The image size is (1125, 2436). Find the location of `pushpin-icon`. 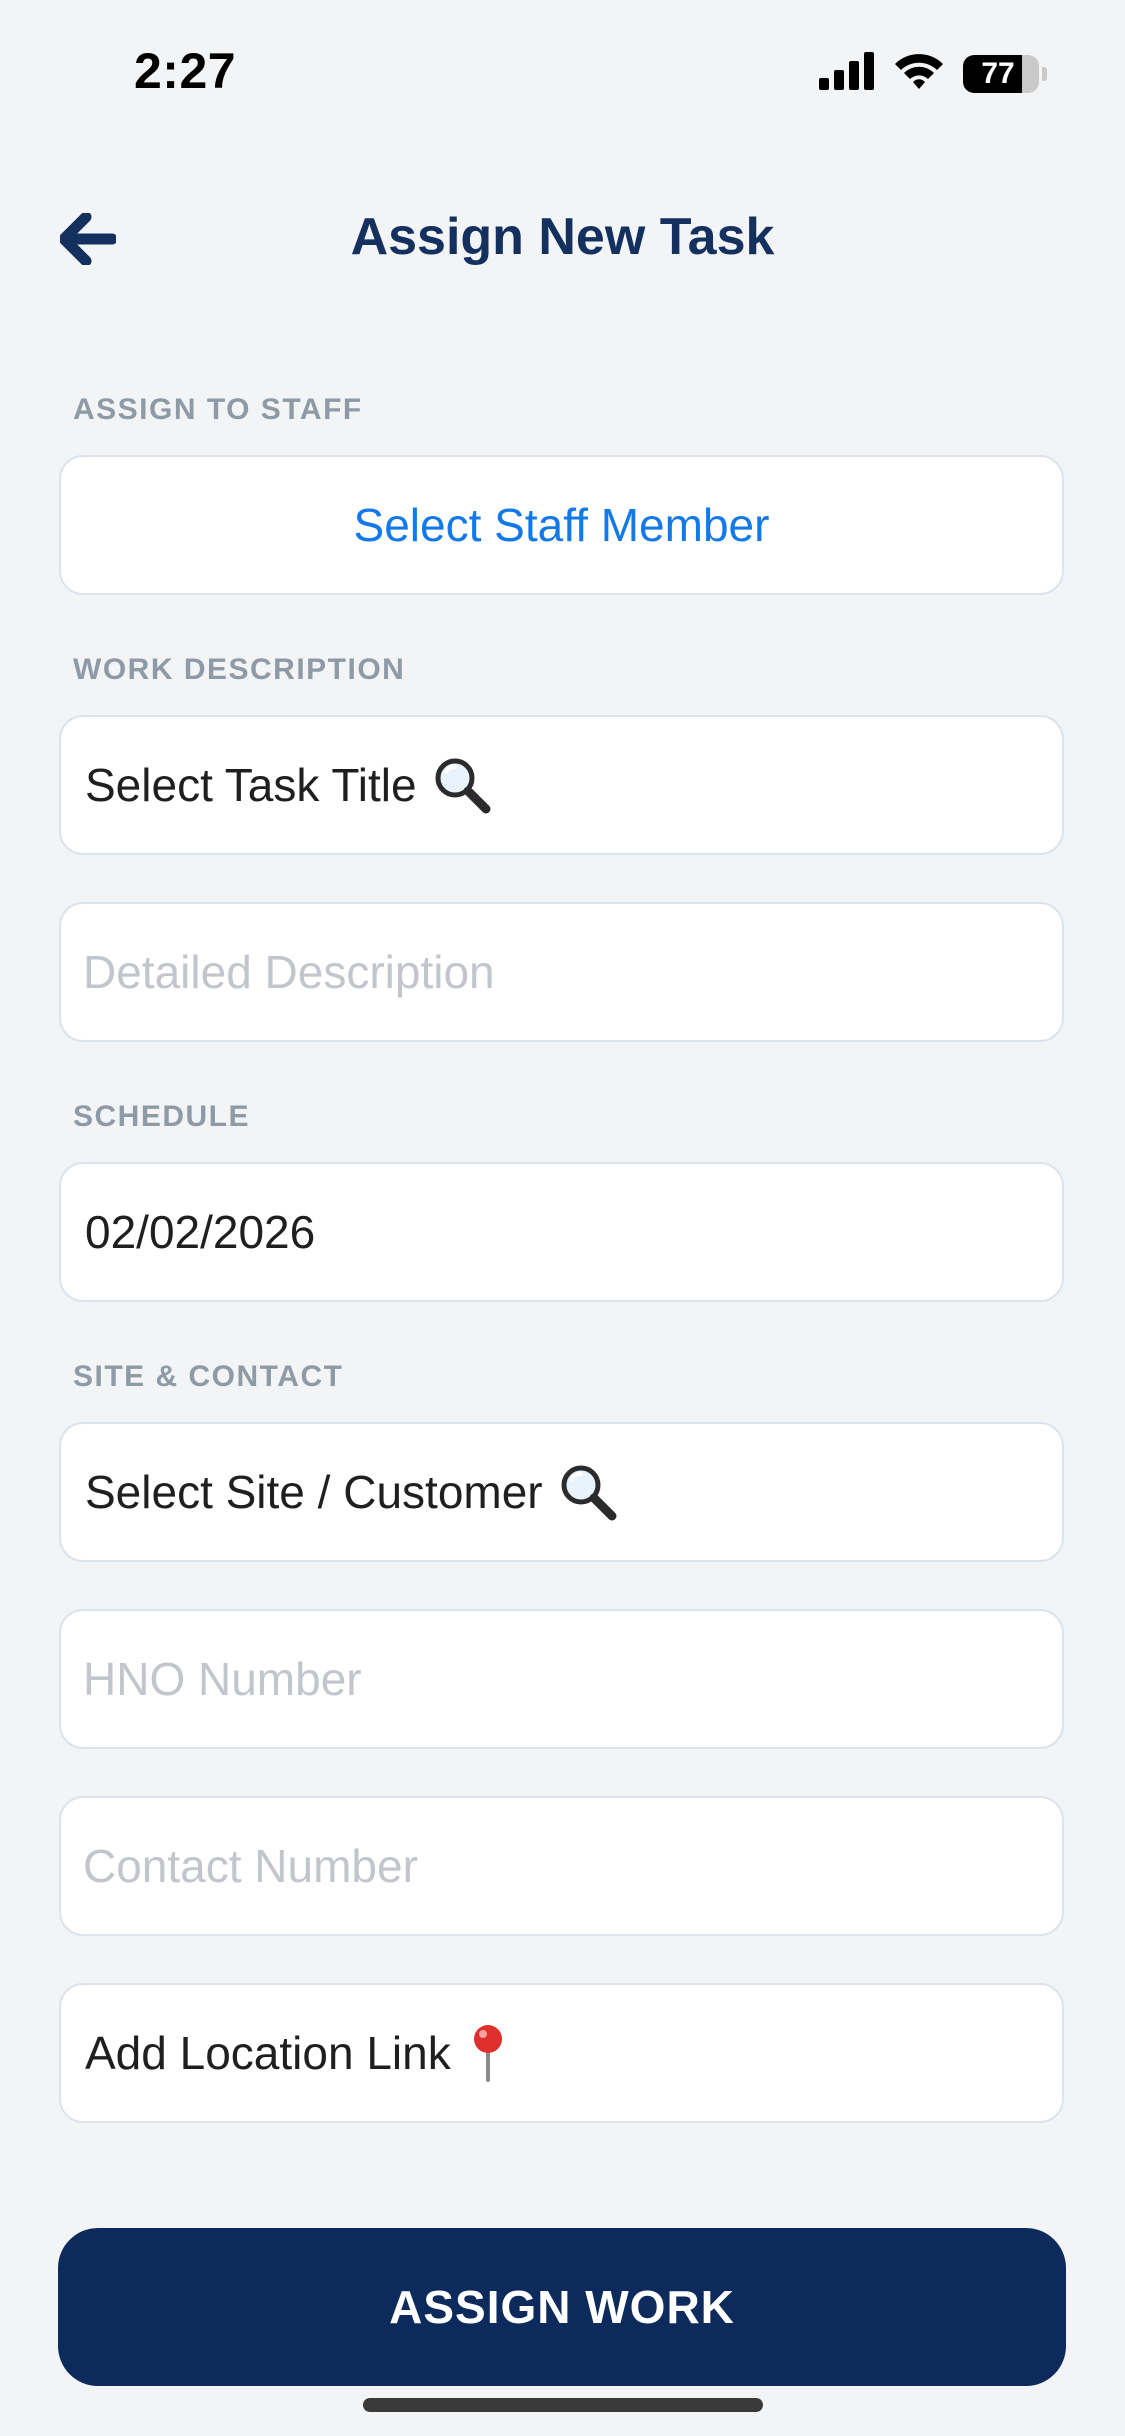

pushpin-icon is located at coordinates (488, 2053).